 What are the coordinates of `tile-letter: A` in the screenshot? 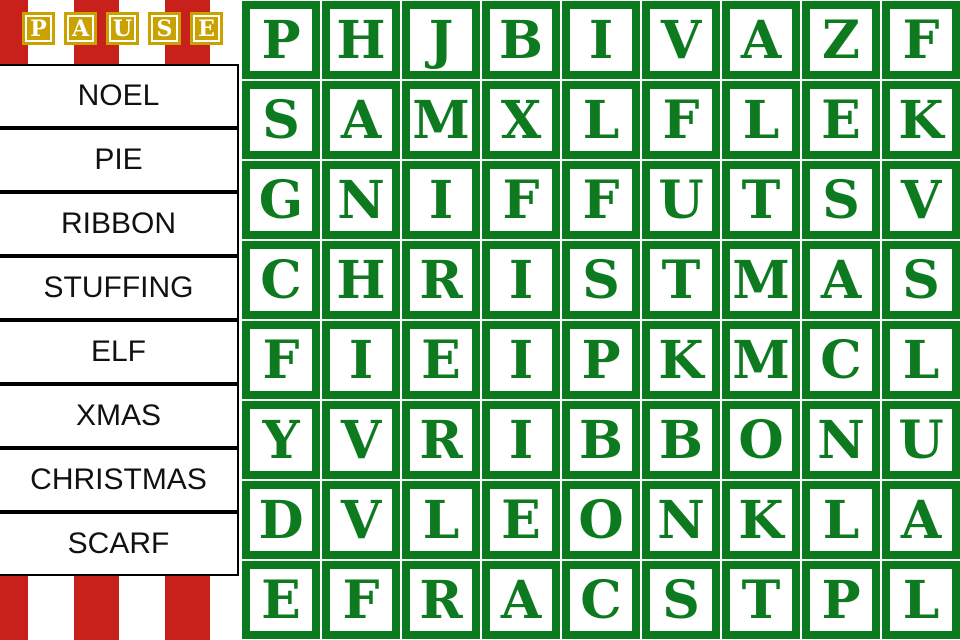 It's located at (921, 520).